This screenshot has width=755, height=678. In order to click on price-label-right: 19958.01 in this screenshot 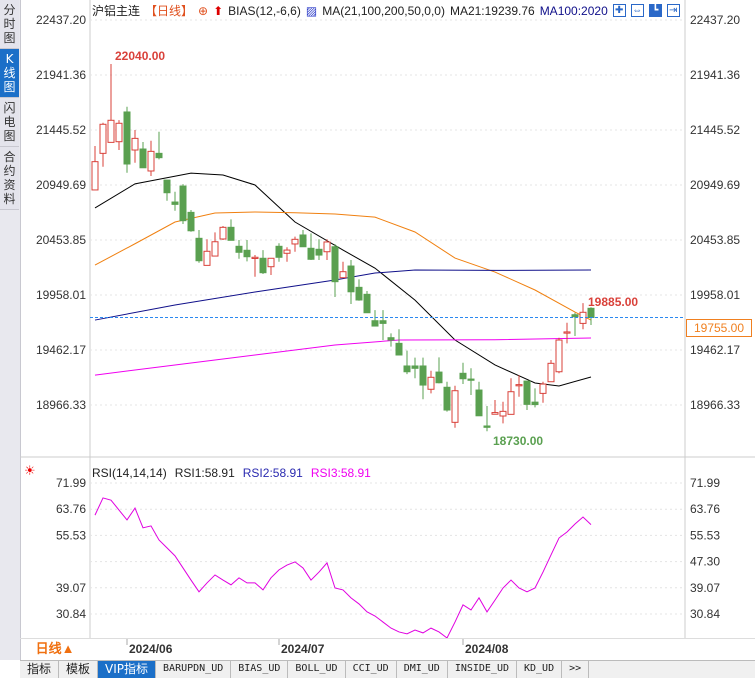, I will do `click(715, 295)`.